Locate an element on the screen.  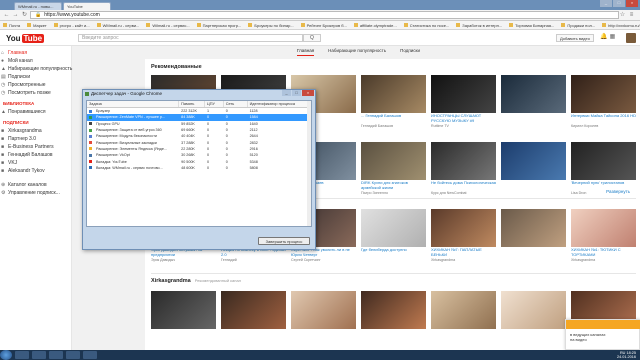
sidebar-item: ◷ Посмотреть позже is located at coordinates (35, 93).